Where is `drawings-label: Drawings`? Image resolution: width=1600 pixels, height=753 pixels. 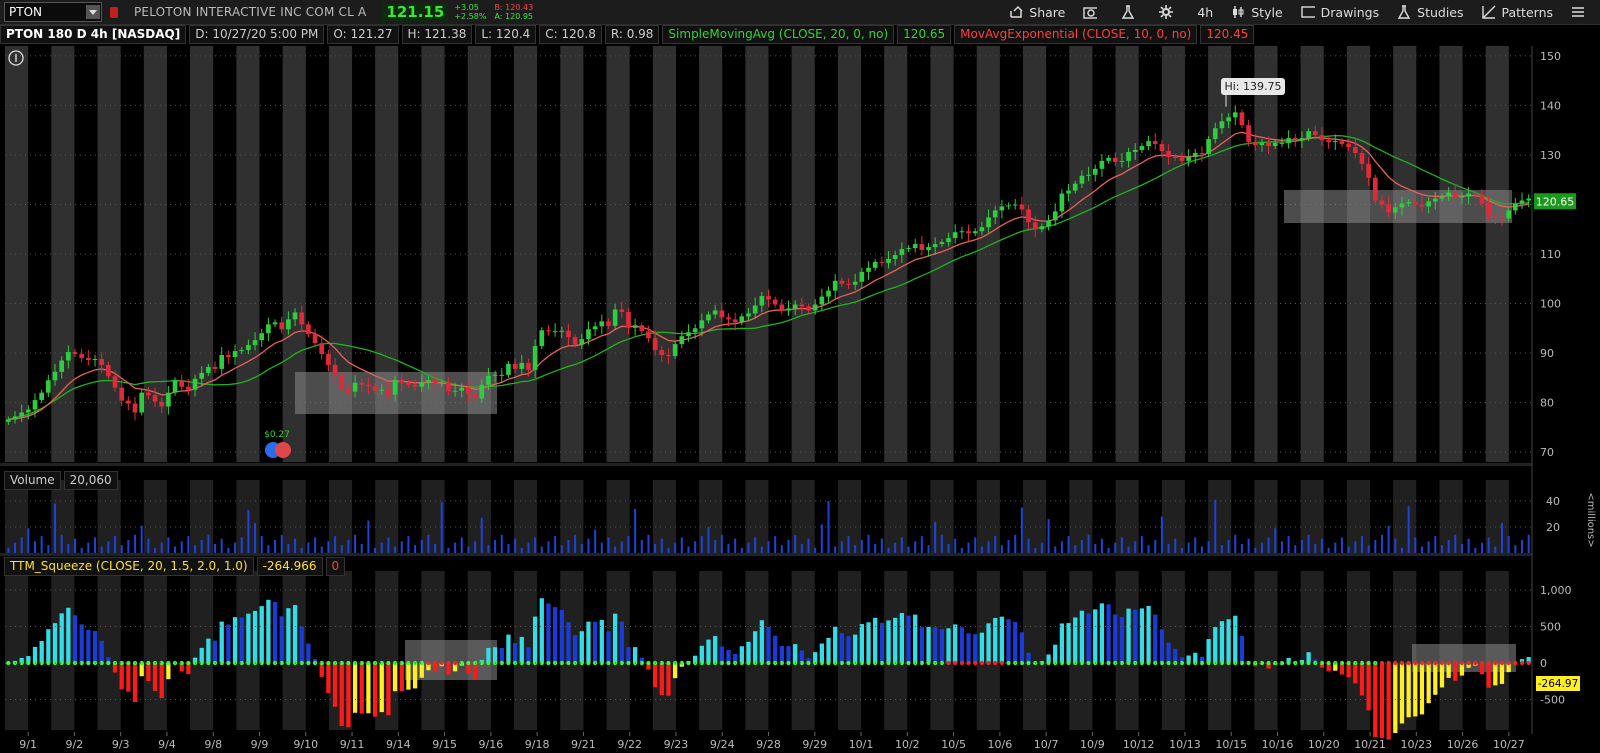
drawings-label: Drawings is located at coordinates (1350, 12).